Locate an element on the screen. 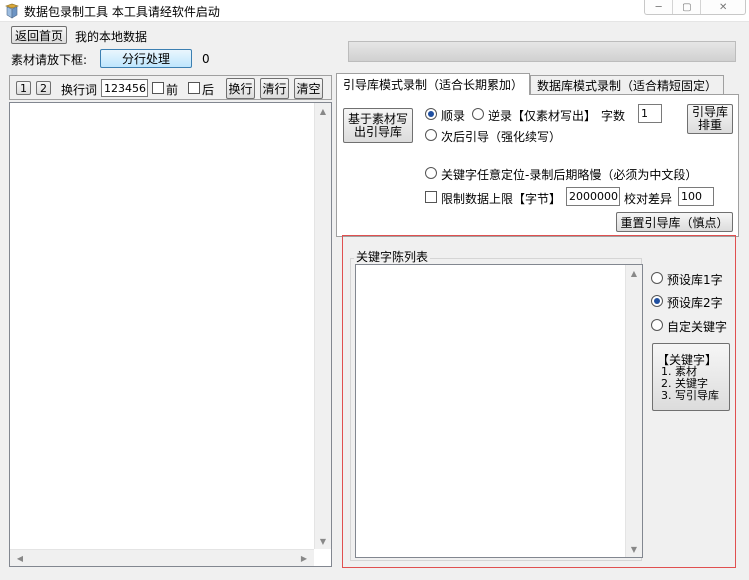  back-home-button: 返回首页 is located at coordinates (39, 35).